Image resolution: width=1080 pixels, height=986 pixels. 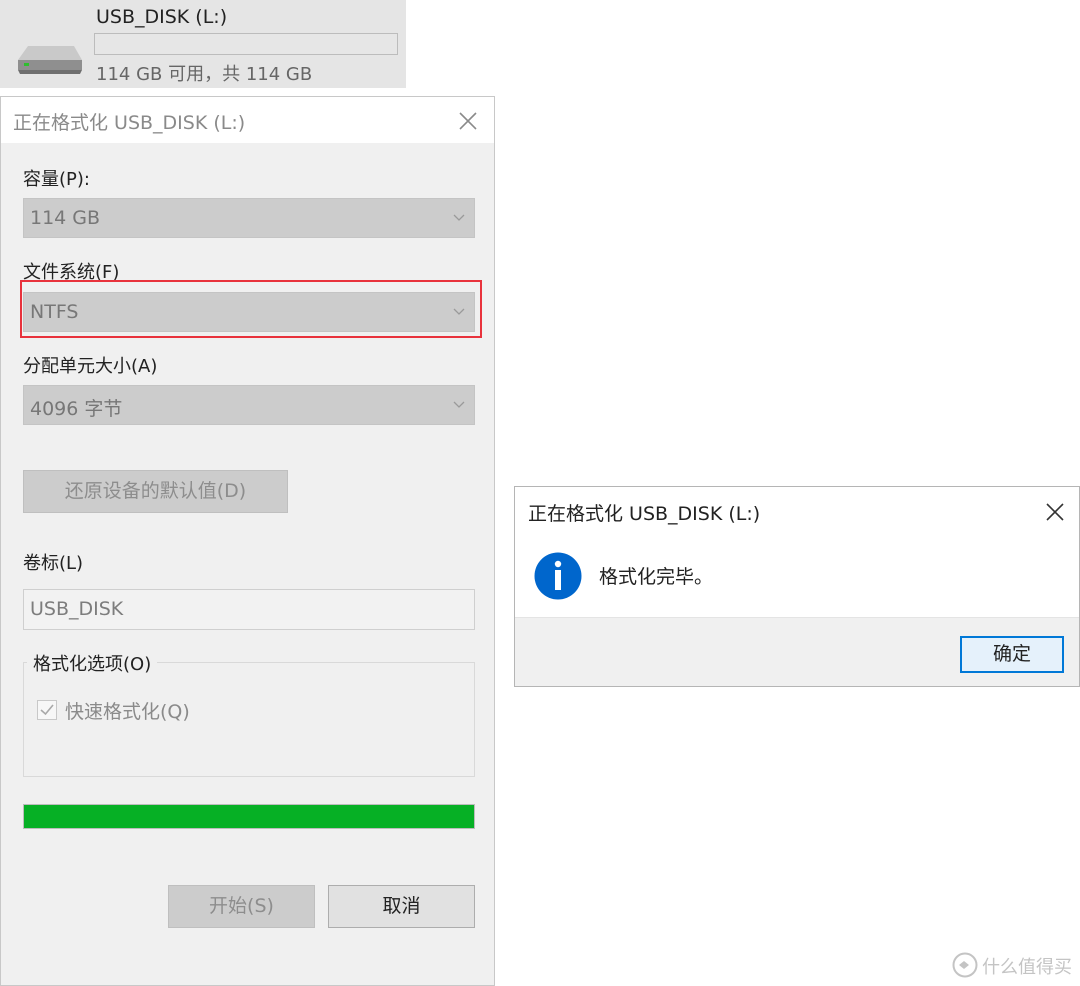 What do you see at coordinates (656, 577) in the screenshot?
I see `message-text: 格式化完毕。` at bounding box center [656, 577].